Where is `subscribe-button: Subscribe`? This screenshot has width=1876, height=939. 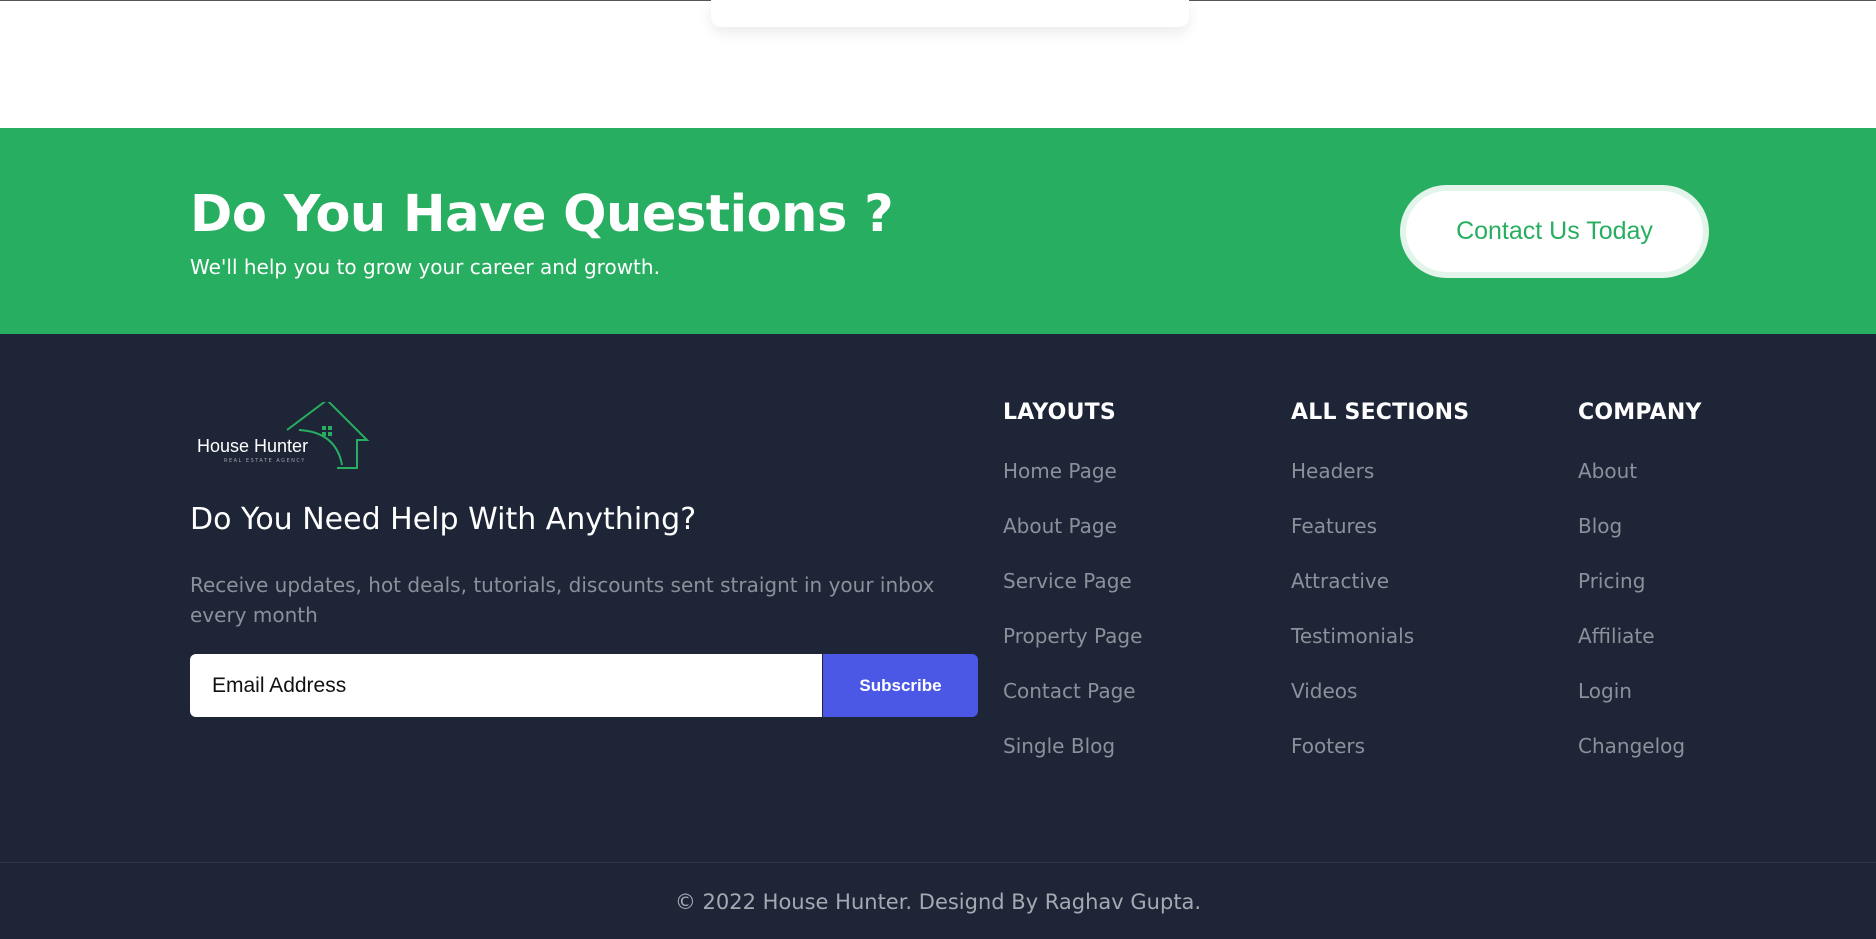 subscribe-button: Subscribe is located at coordinates (900, 685).